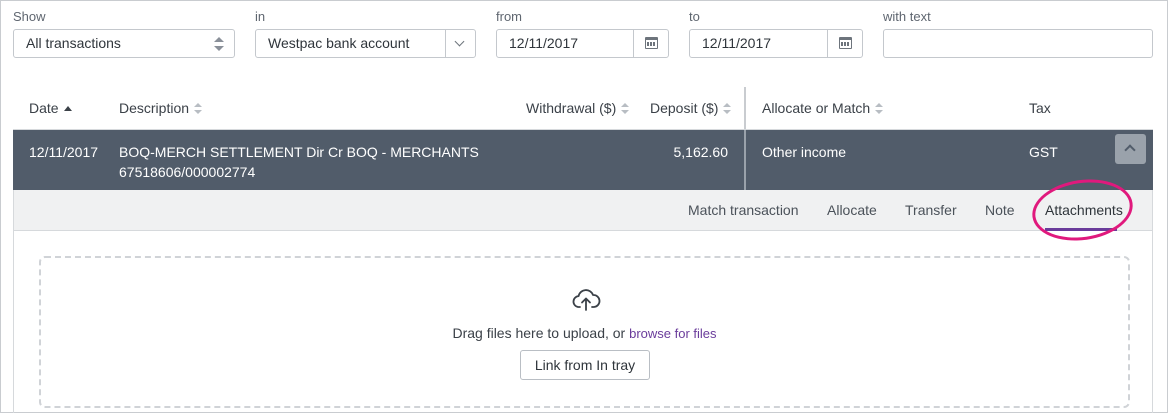 The image size is (1168, 413). I want to click on filter-to: to 12/11/2017, so click(776, 34).